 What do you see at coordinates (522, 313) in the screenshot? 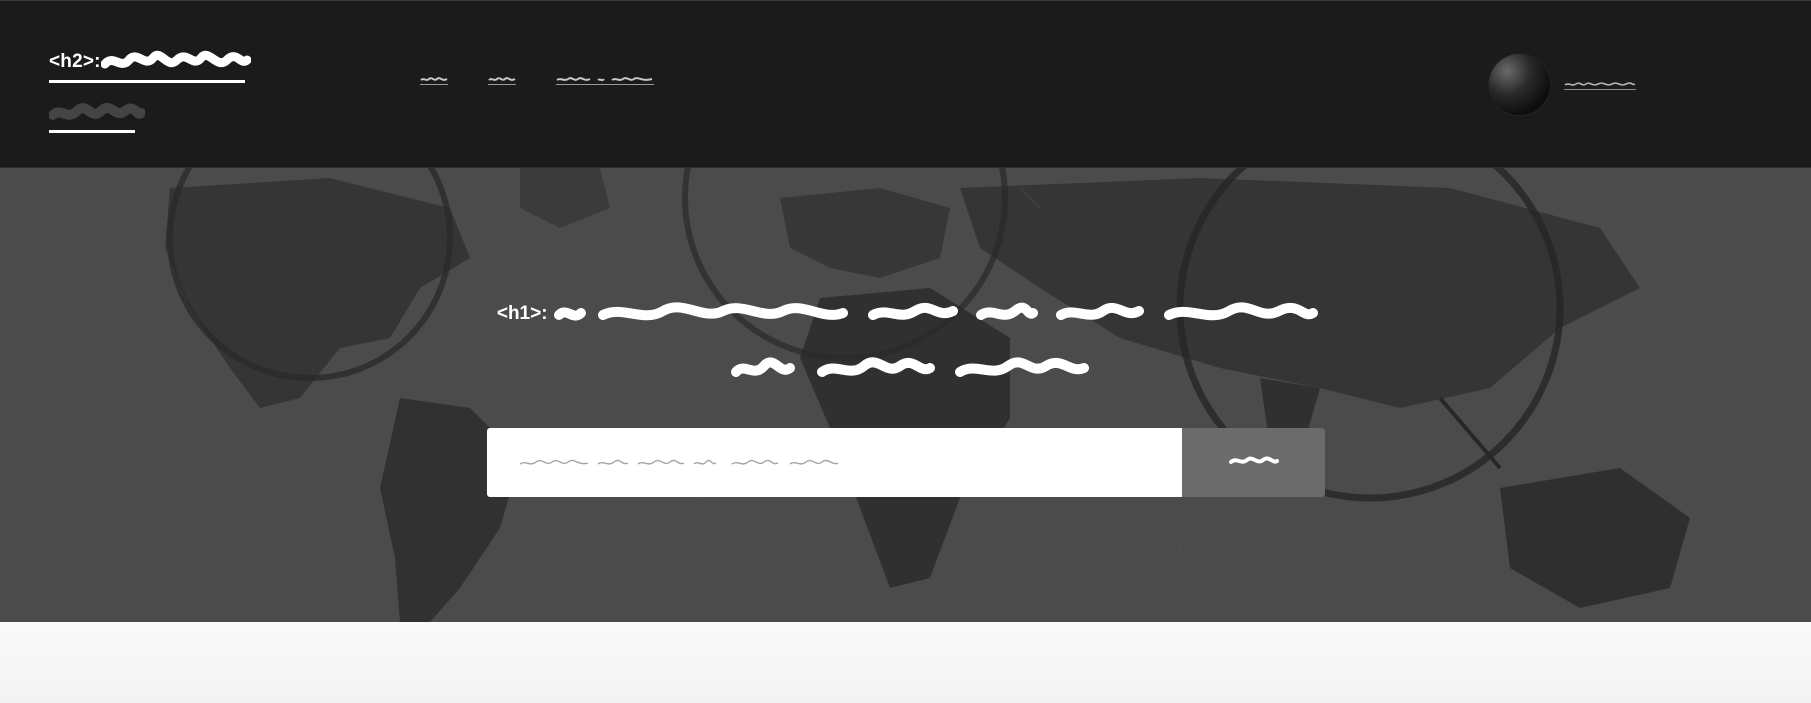
I see `hero-heading-tag: <h1>:` at bounding box center [522, 313].